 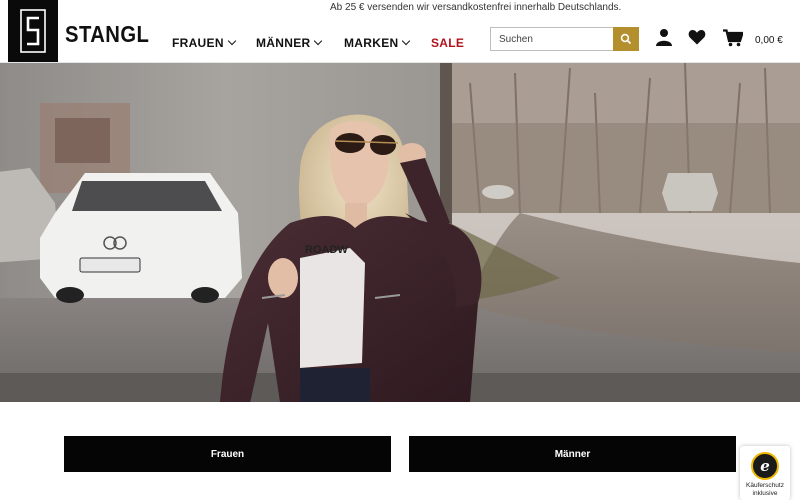 I want to click on search-button, so click(x=626, y=39).